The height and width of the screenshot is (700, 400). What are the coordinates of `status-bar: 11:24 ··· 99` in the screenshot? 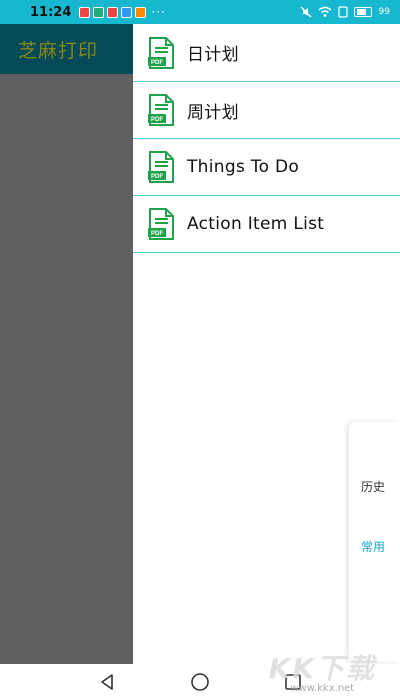 It's located at (200, 12).